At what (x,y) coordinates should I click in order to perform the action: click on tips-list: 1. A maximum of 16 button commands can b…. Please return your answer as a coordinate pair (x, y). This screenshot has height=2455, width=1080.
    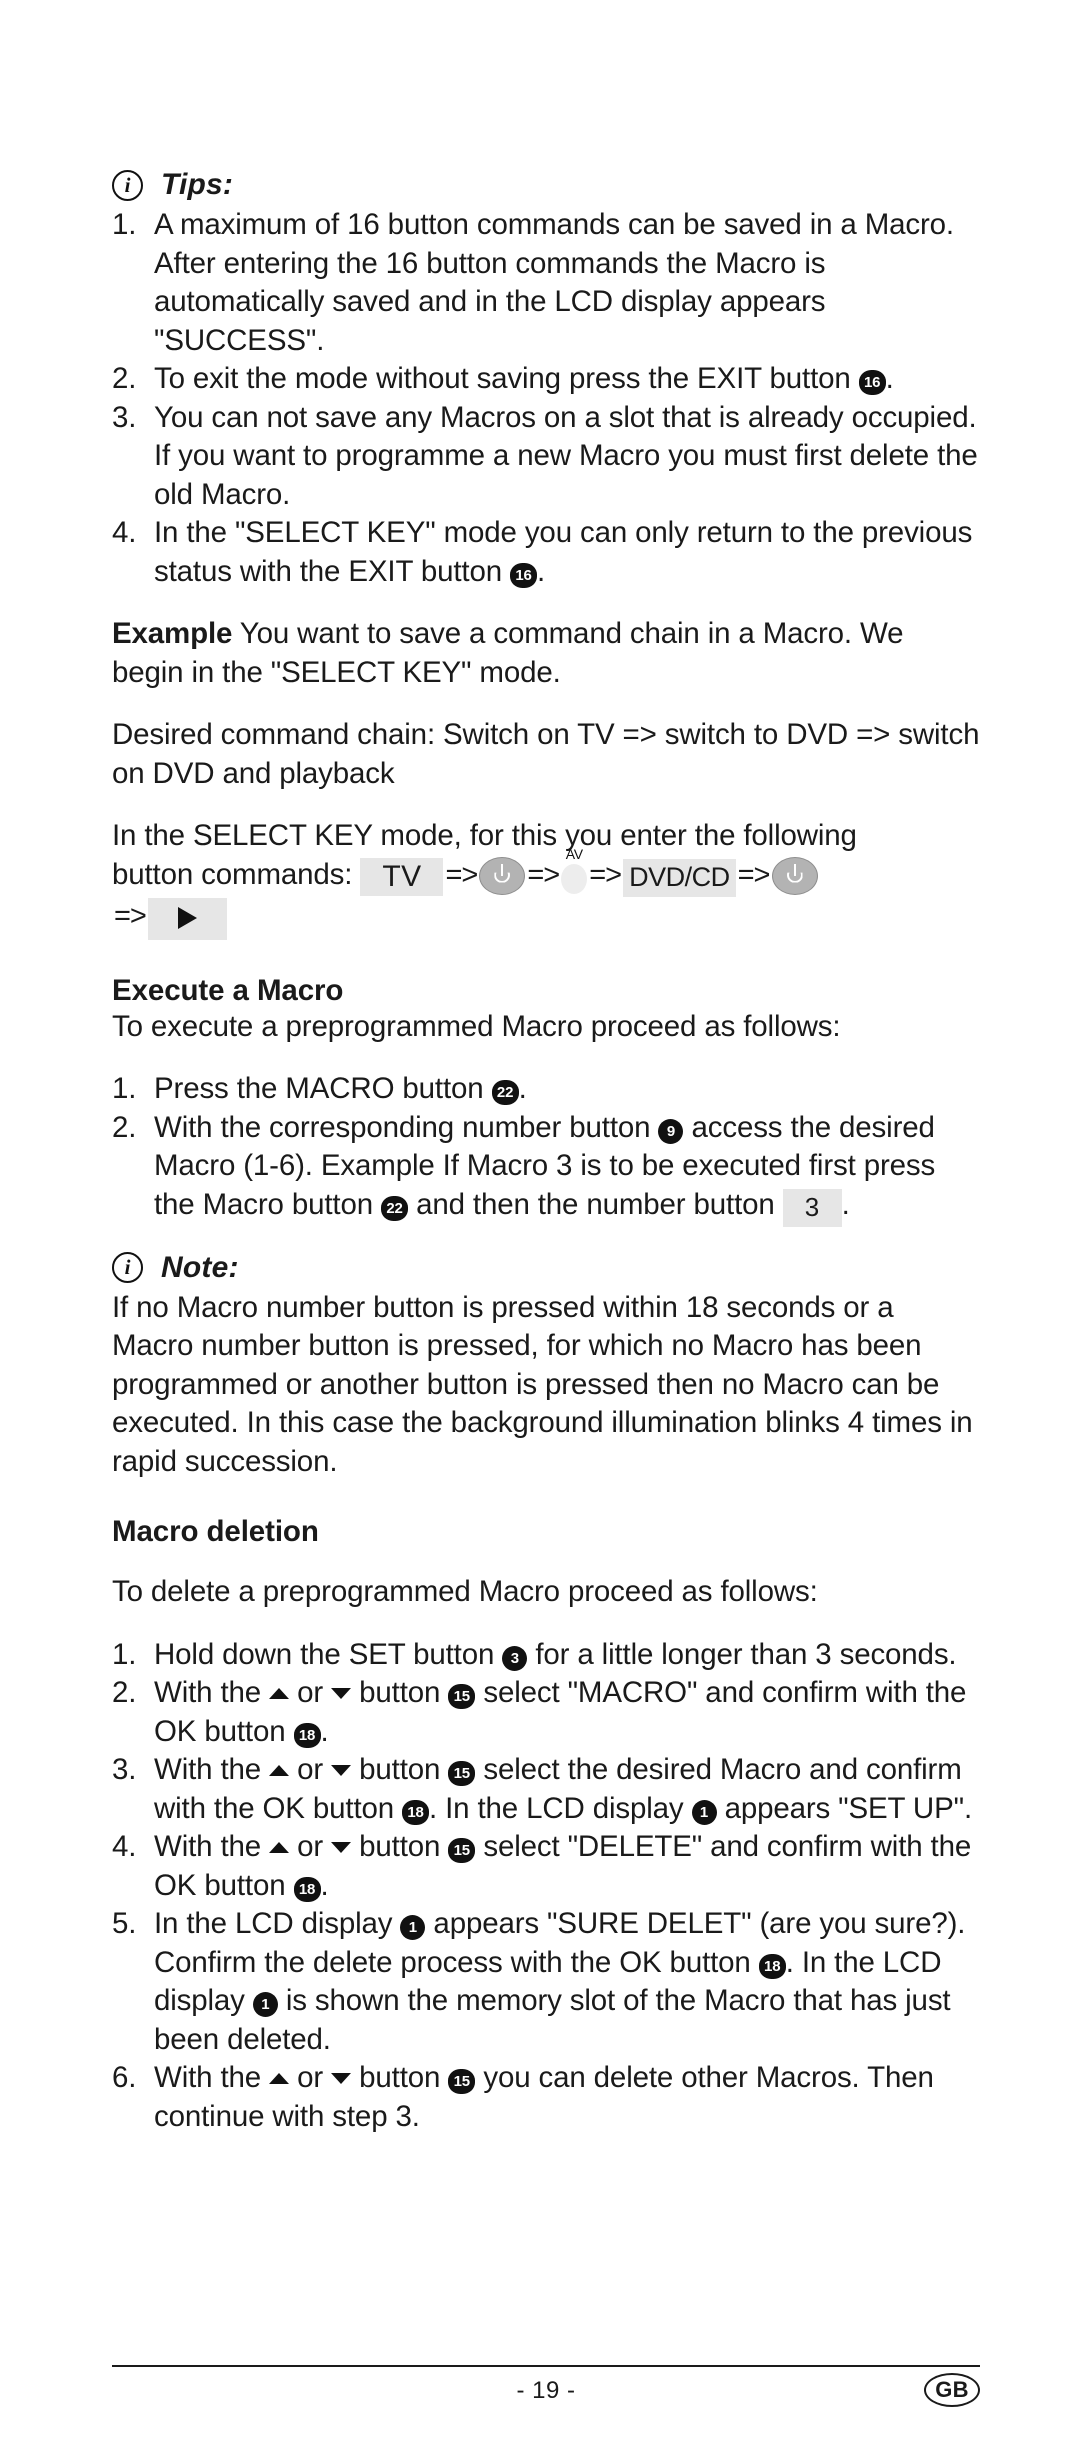
    Looking at the image, I should click on (546, 398).